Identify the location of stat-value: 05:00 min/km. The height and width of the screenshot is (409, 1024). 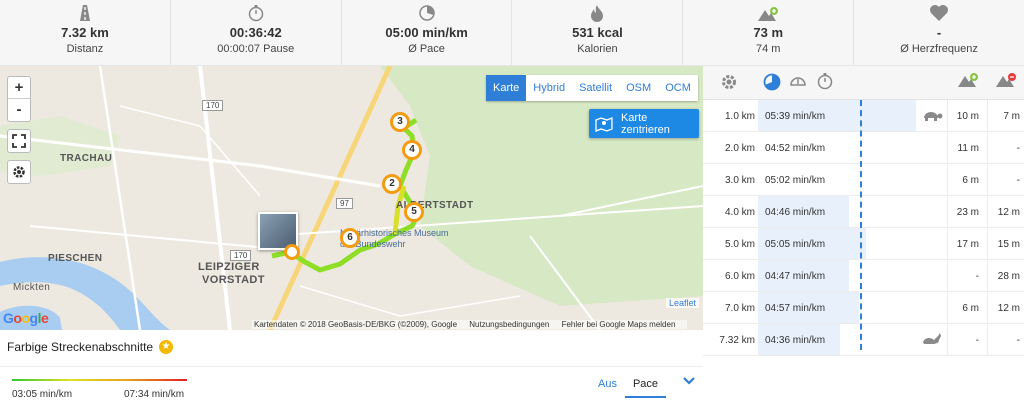
(426, 32).